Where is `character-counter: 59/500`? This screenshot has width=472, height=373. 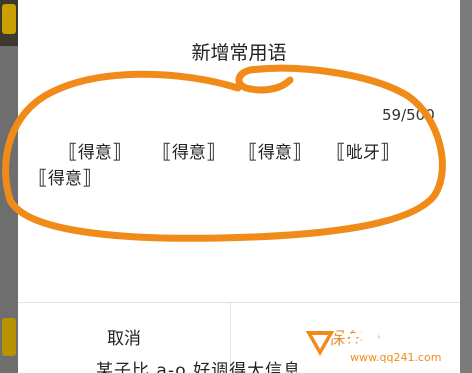 character-counter: 59/500 is located at coordinates (408, 115).